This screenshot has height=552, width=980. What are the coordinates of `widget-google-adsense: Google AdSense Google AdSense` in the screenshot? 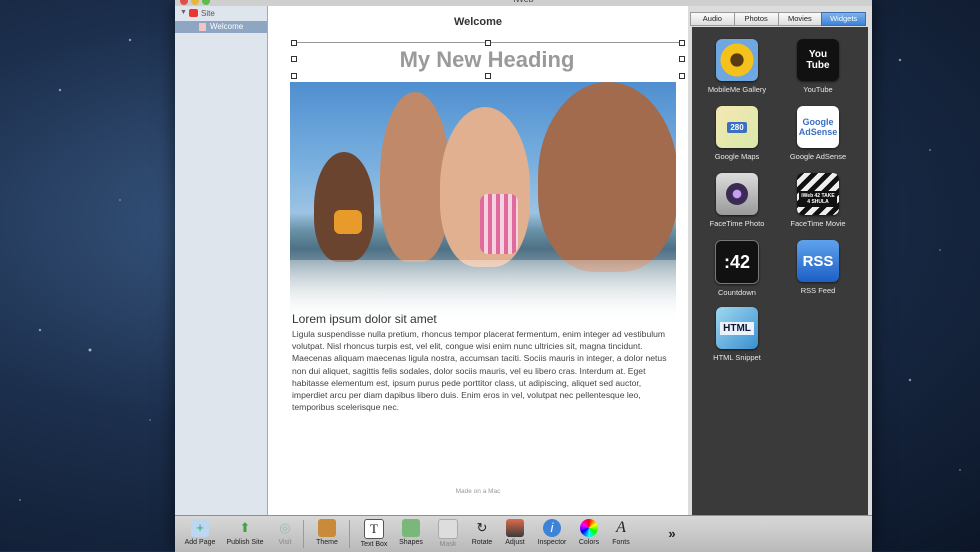 It's located at (818, 133).